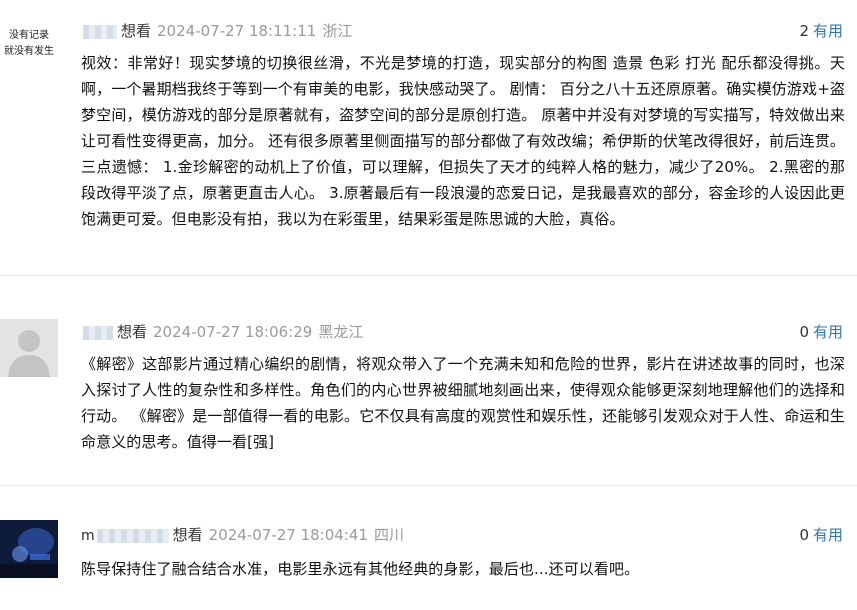 The width and height of the screenshot is (857, 610). I want to click on photo-avatar-icon, so click(29, 549).